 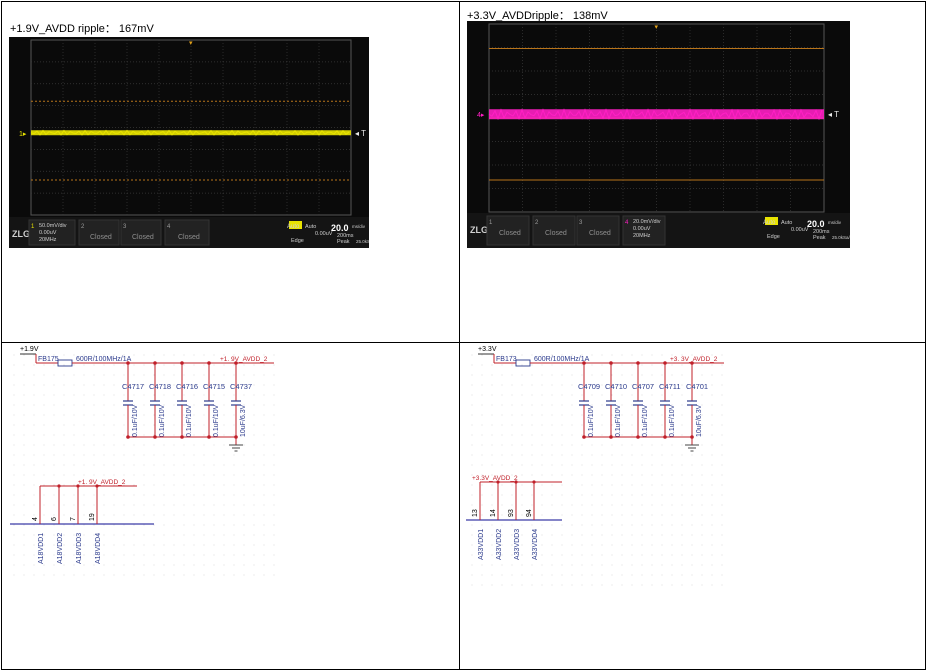 I want to click on channel-offset: 0.00uV, so click(x=48, y=233).